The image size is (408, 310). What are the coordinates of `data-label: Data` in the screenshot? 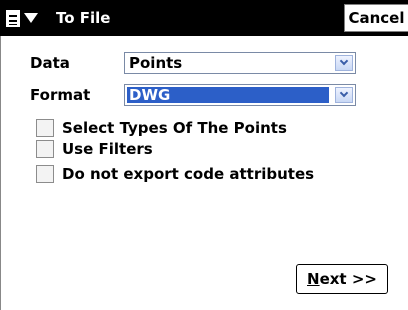 It's located at (50, 63).